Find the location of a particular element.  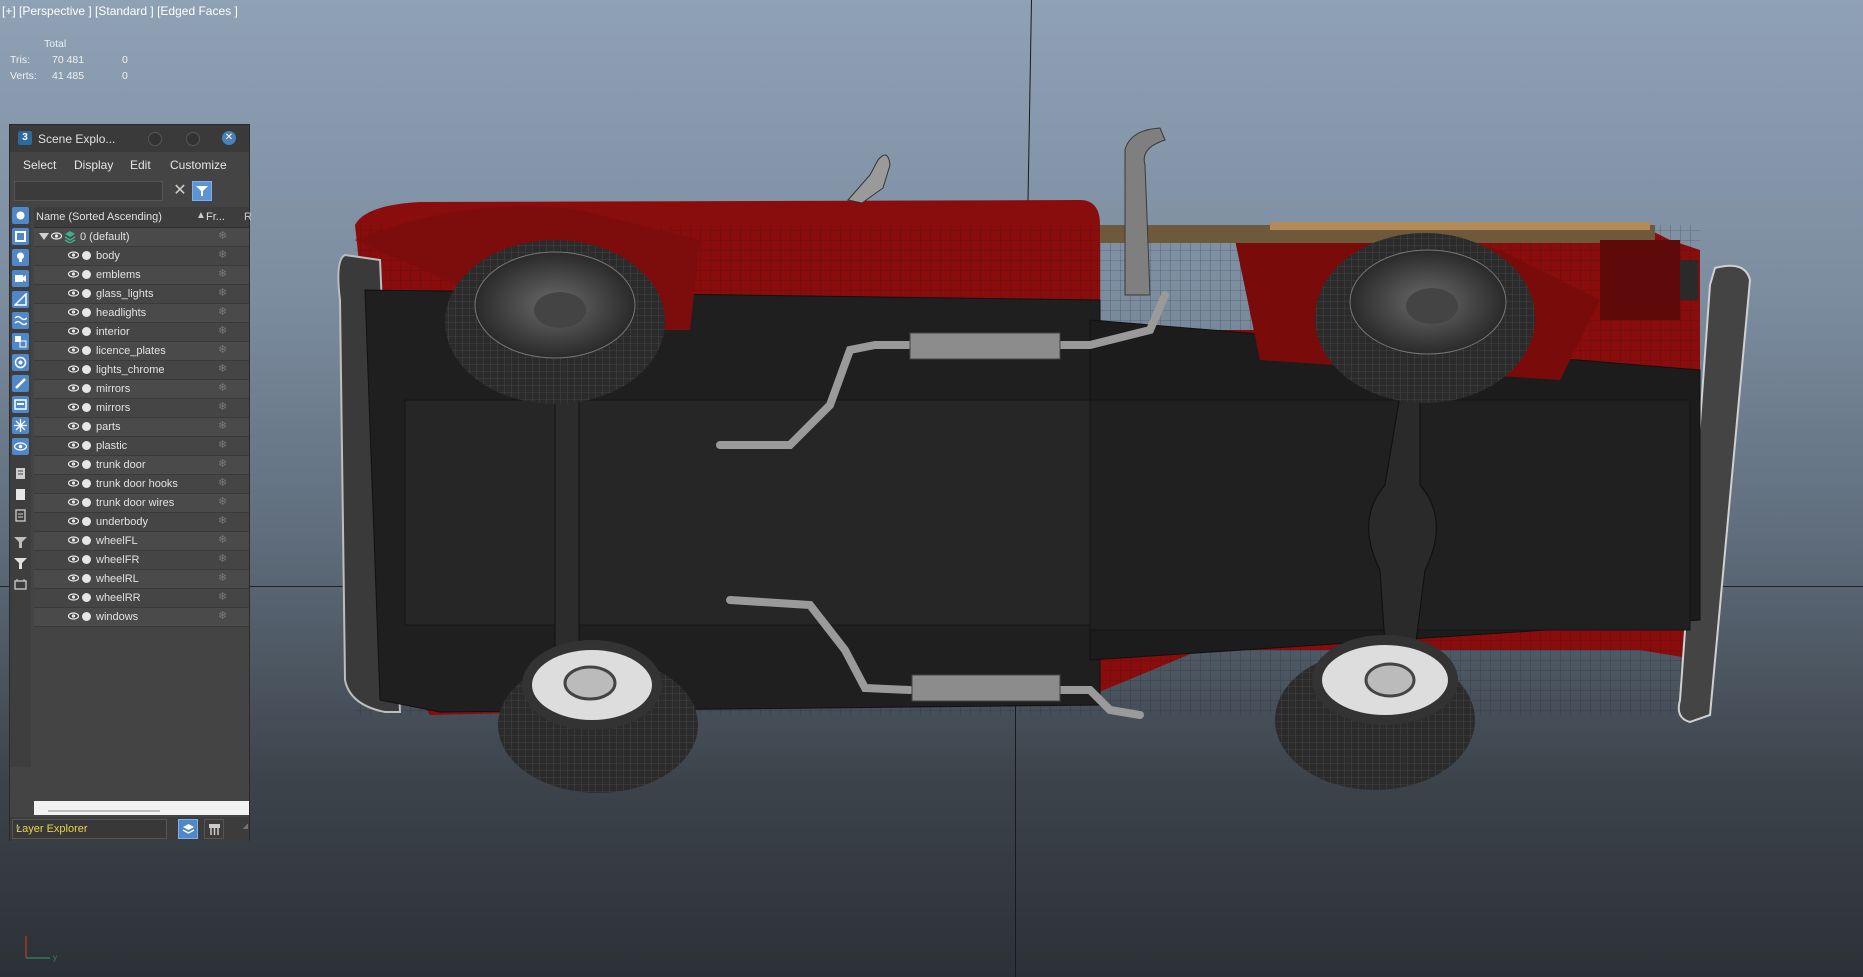

filter-icon is located at coordinates (20, 542).